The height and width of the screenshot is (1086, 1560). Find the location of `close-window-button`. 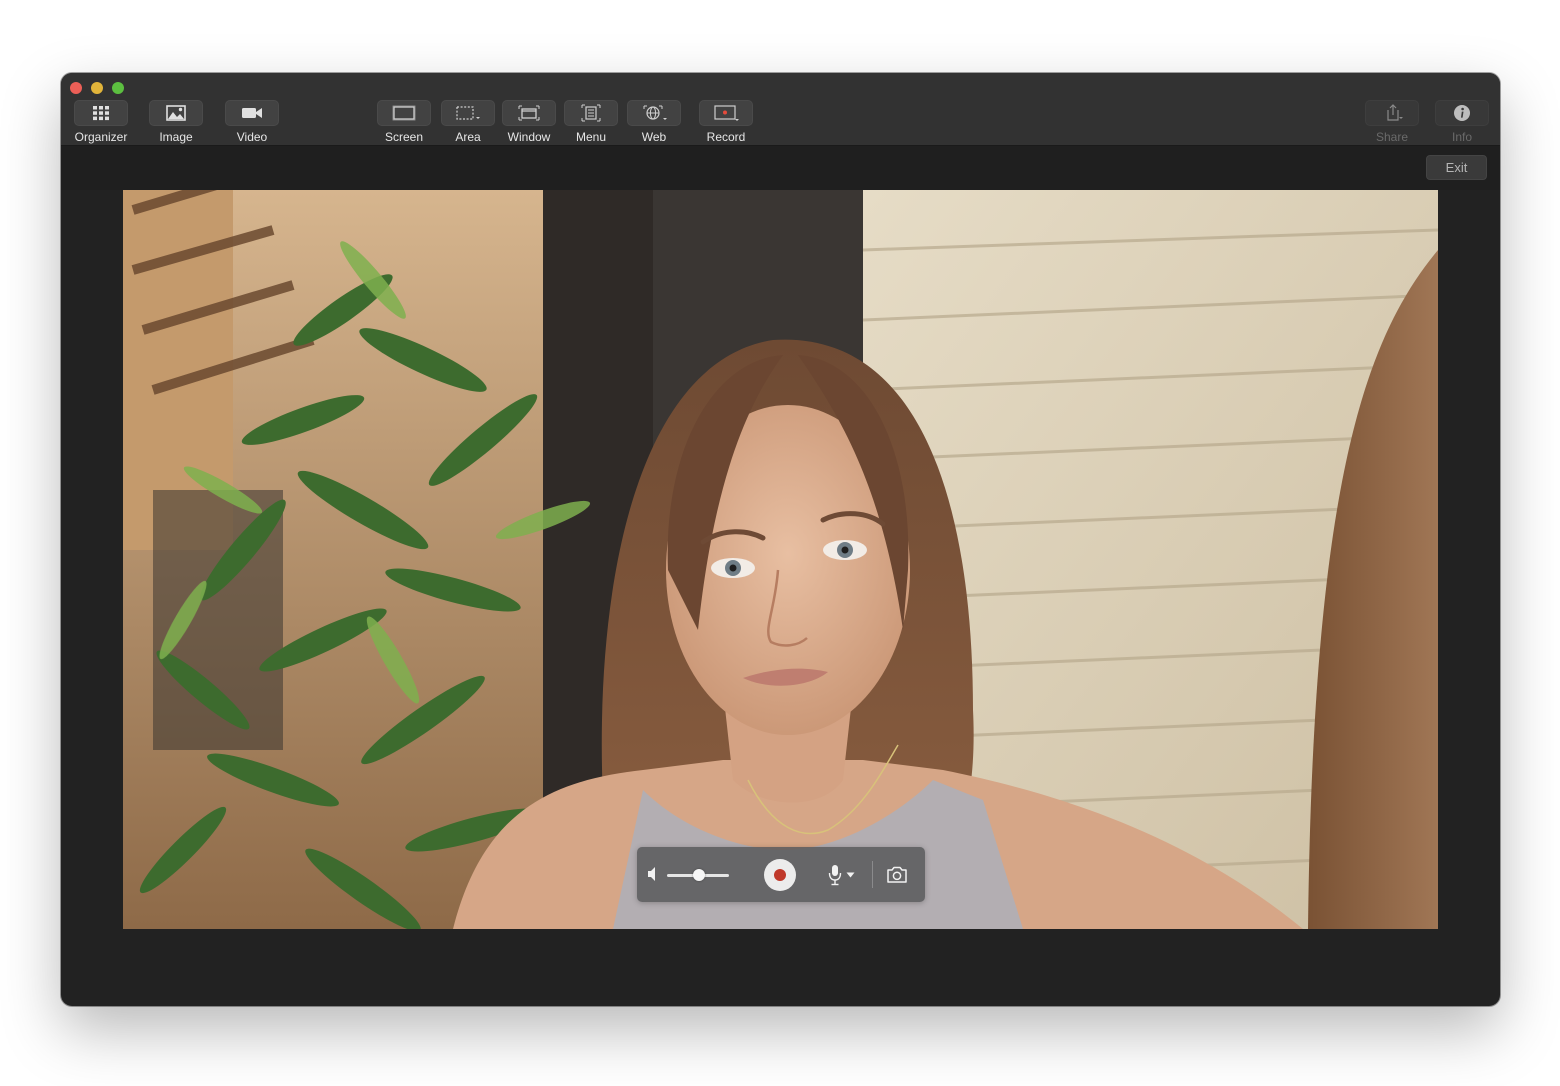

close-window-button is located at coordinates (76, 88).